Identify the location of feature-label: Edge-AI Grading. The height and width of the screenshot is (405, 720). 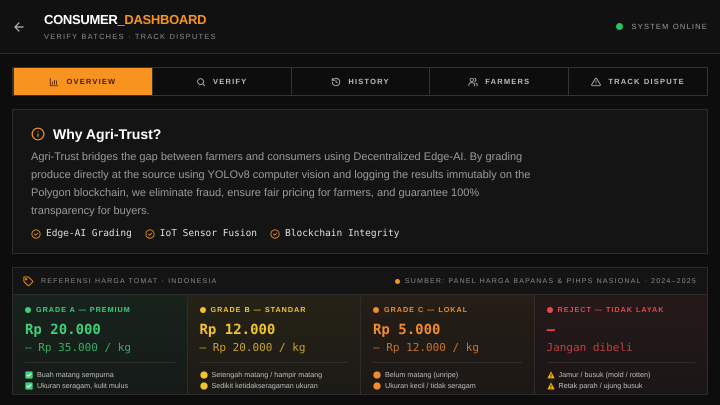
(89, 233).